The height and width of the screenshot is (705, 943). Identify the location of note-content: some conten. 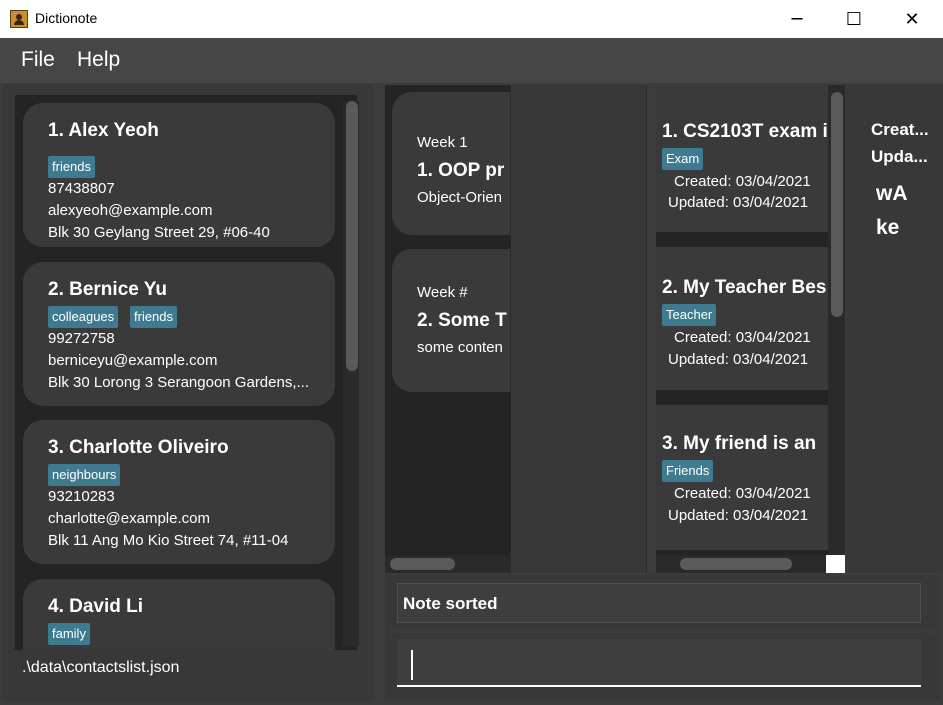
(460, 347).